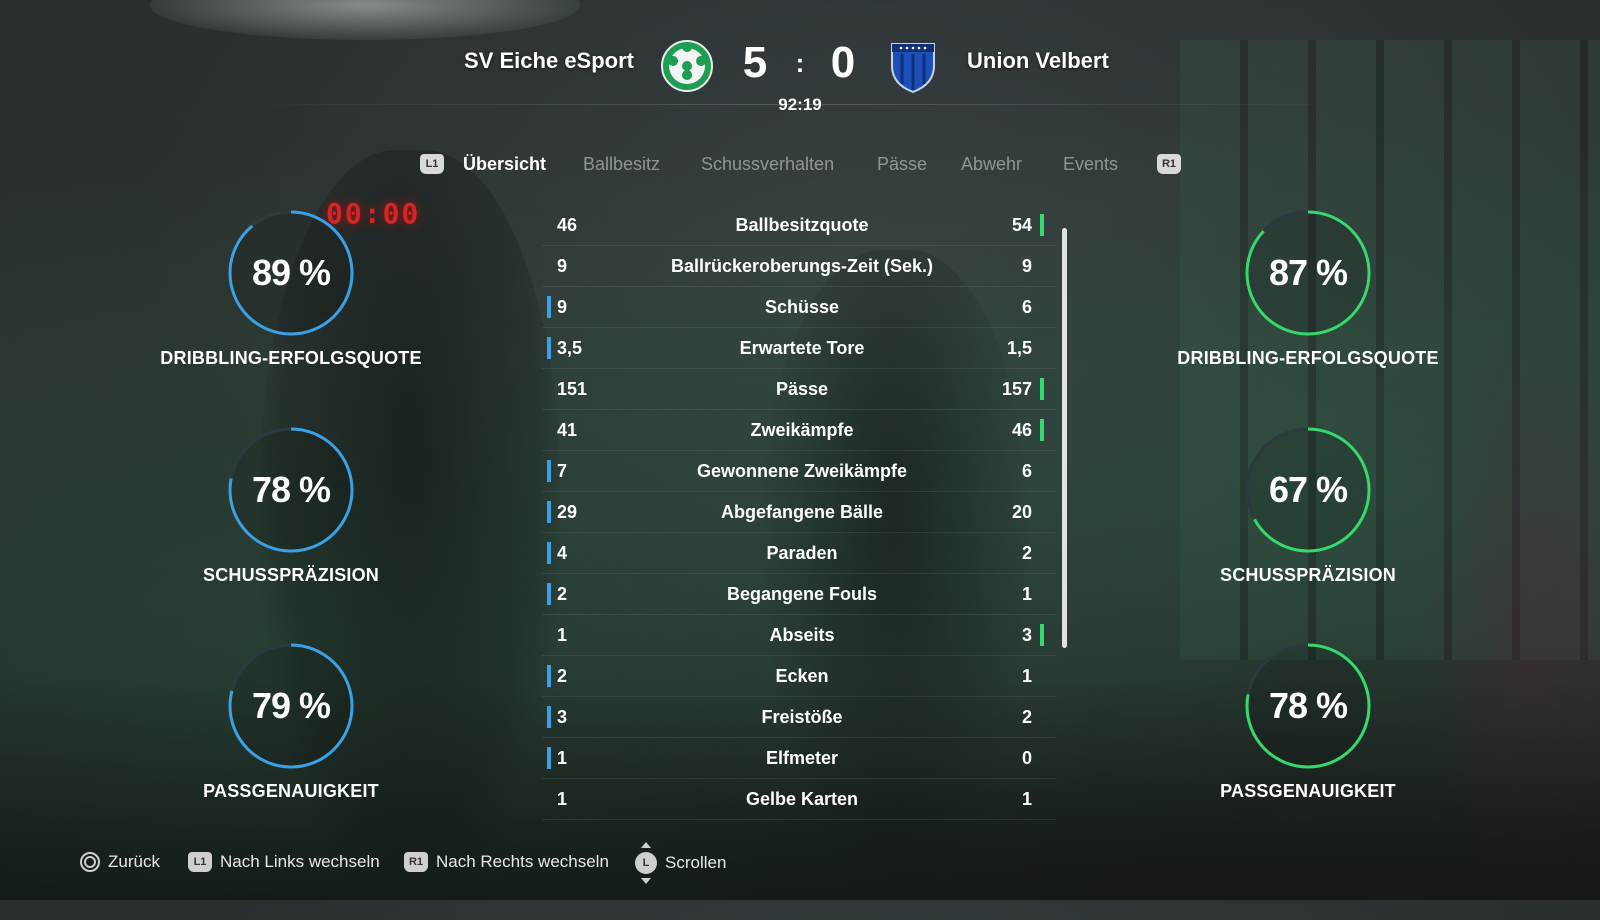  Describe the element at coordinates (802, 553) in the screenshot. I see `stat-label: Paraden` at that location.